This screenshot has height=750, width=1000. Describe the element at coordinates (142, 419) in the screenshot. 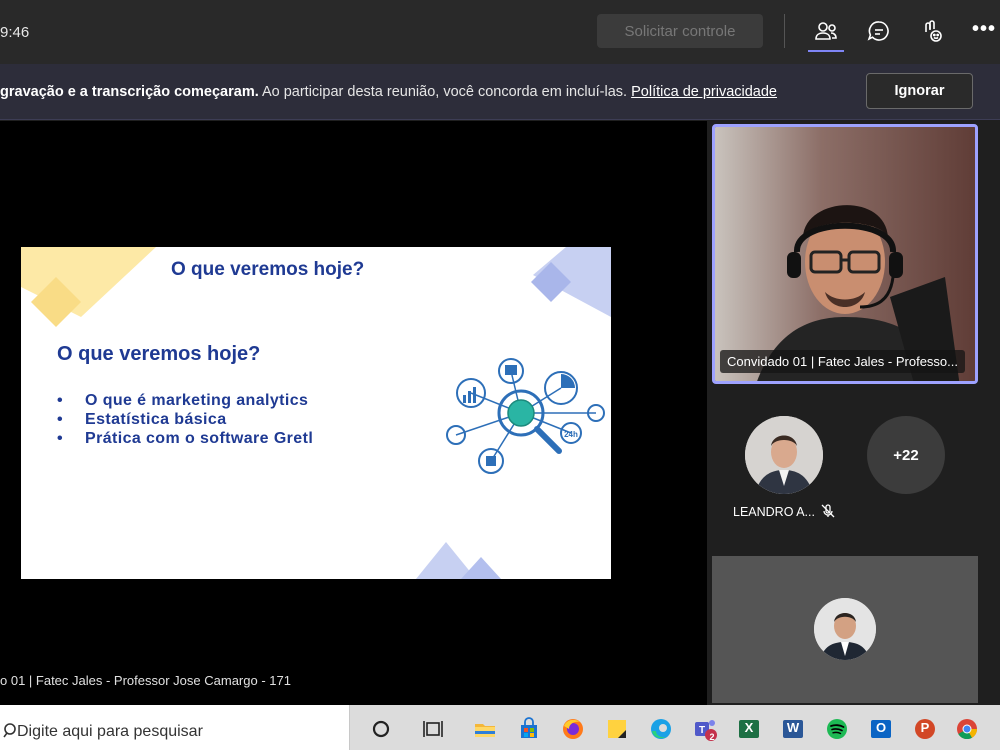

I see `slide-bullet-item: • Estatística básica` at that location.